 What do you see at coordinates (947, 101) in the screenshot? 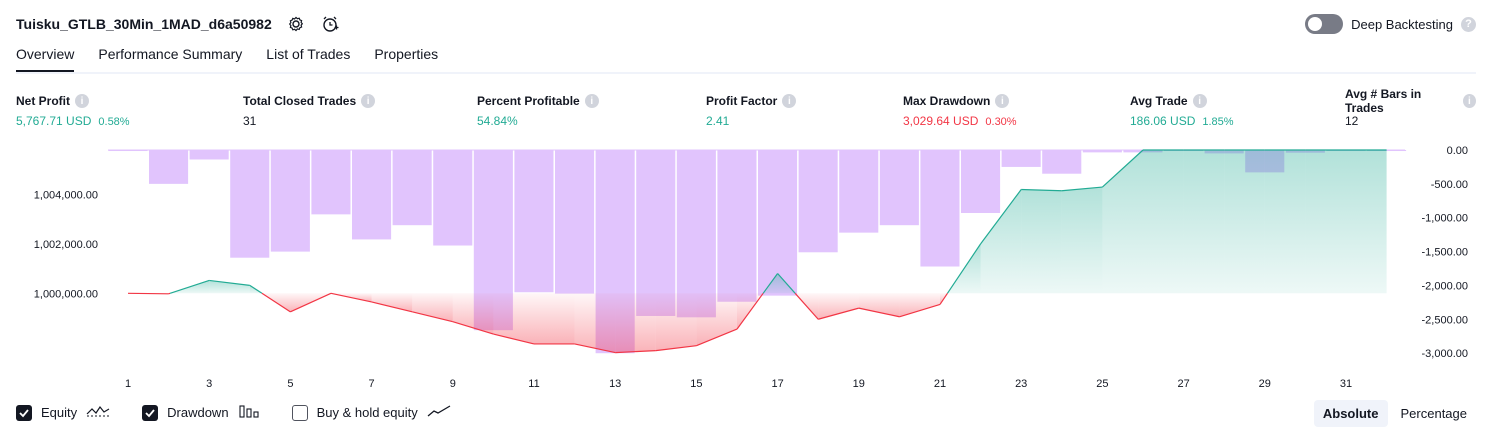
I see `metric-label: Max Drawdown` at bounding box center [947, 101].